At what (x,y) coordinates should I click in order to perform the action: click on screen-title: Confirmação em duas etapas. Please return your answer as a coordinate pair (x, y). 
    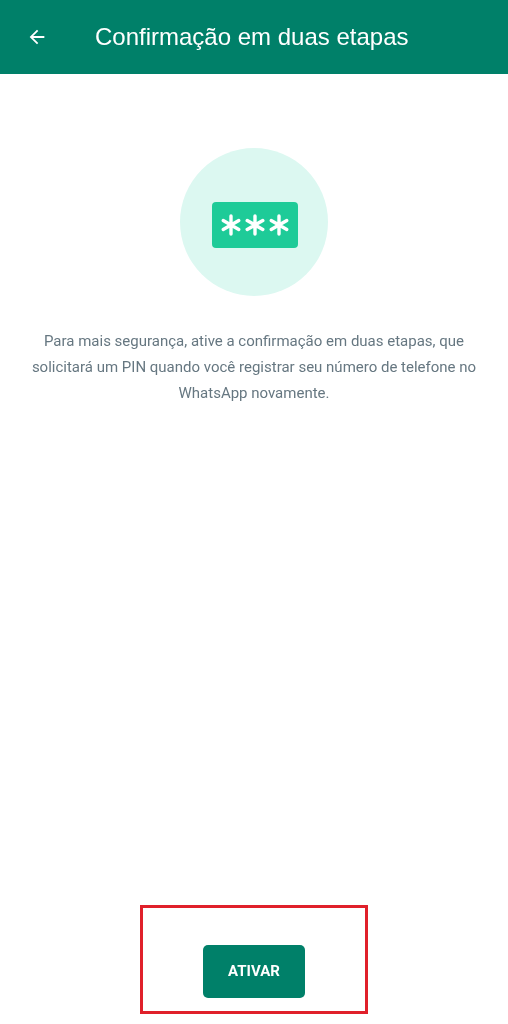
    Looking at the image, I should click on (252, 37).